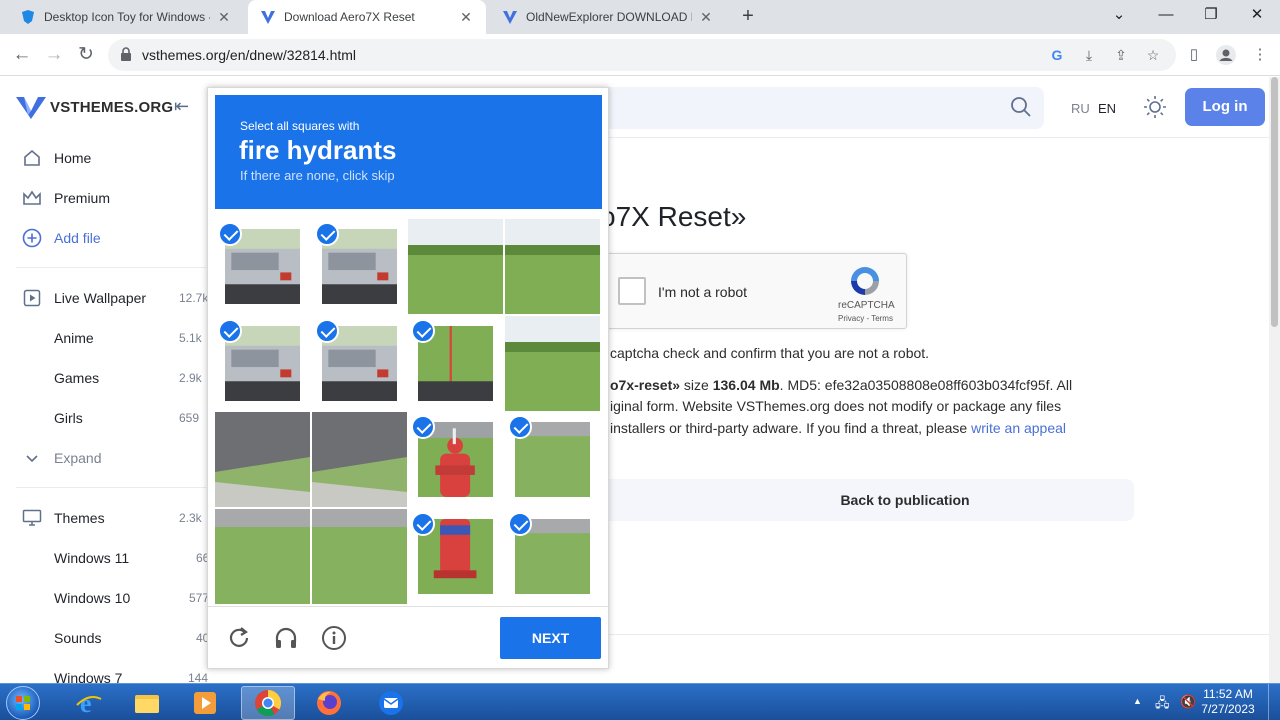  Describe the element at coordinates (746, 385) in the screenshot. I see `file-size: 136.04 Mb` at that location.